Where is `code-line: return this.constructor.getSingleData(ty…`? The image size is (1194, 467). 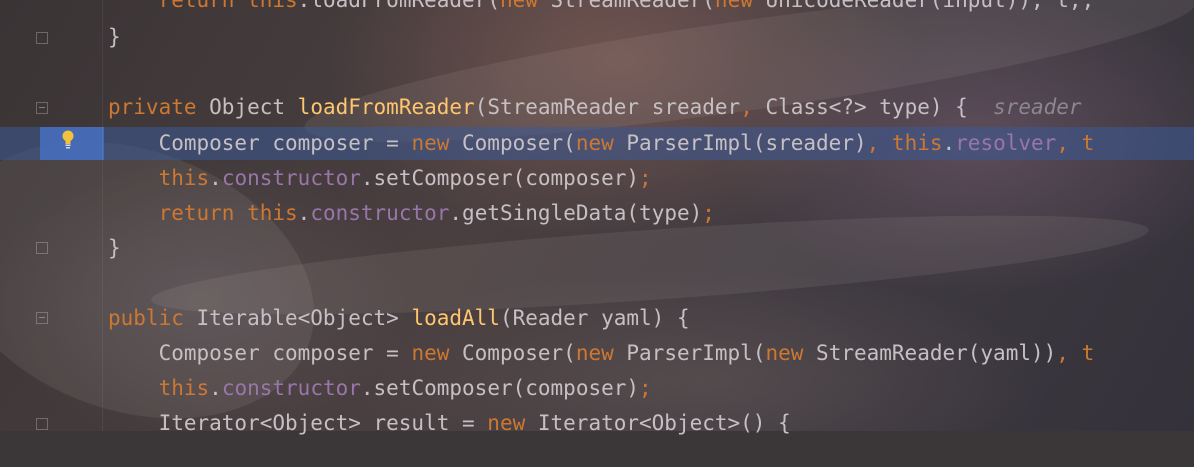
code-line: return this.constructor.getSingleData(ty… is located at coordinates (411, 213).